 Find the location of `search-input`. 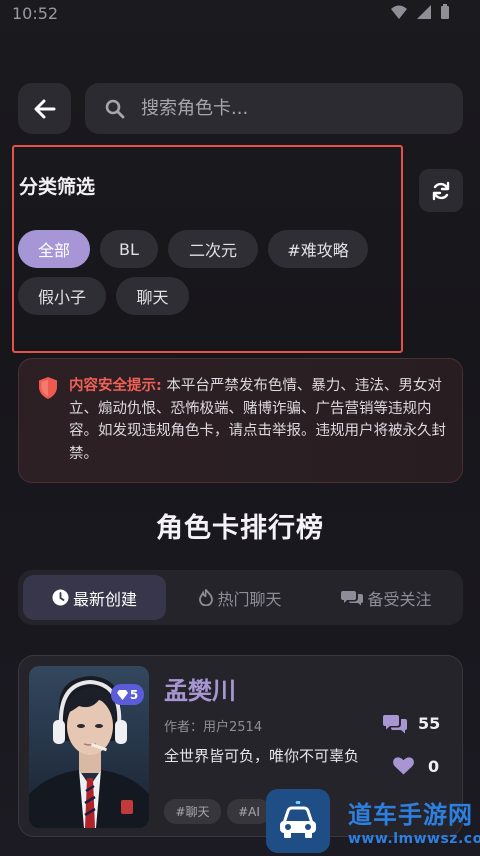

search-input is located at coordinates (281, 108).